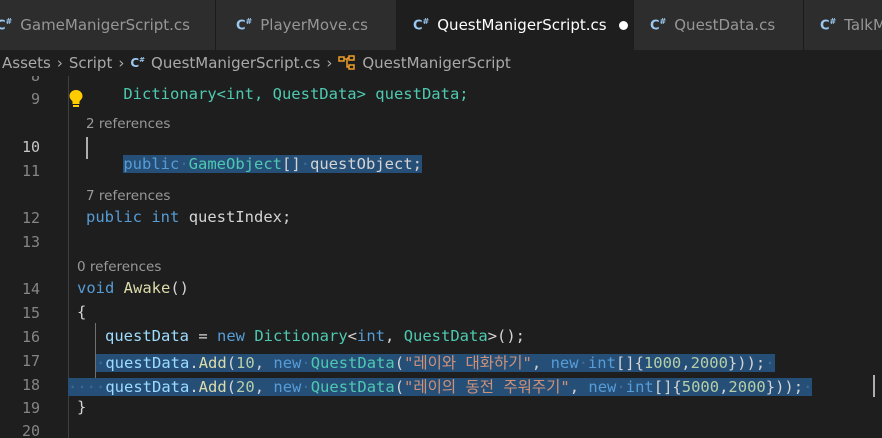  Describe the element at coordinates (843, 25) in the screenshot. I see `tab-talkm: C# TalkM` at that location.